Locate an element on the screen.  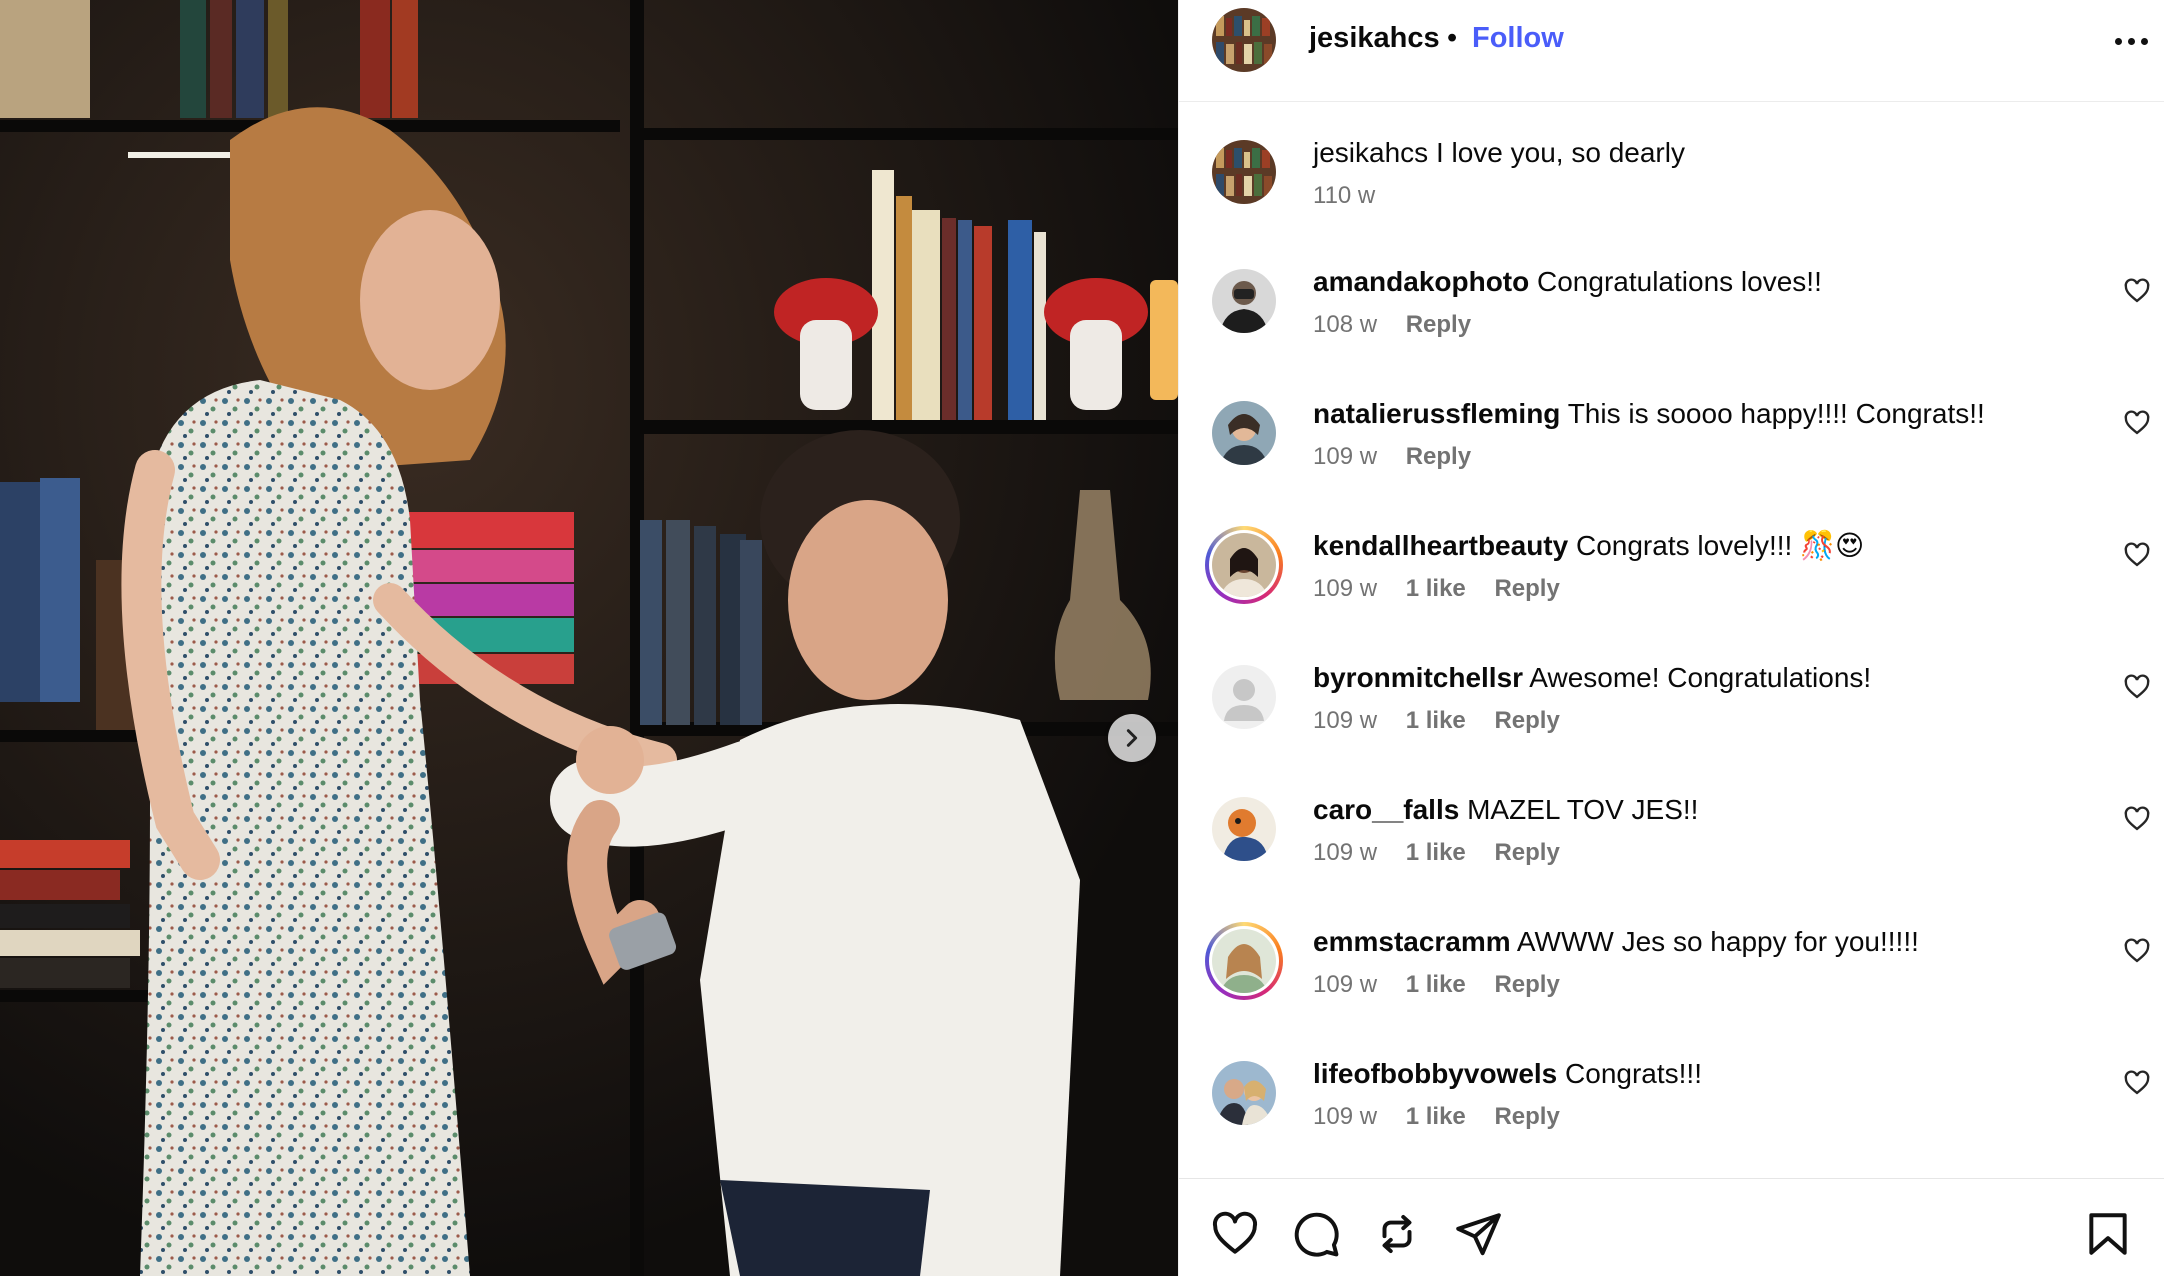
couple-photo-avatar is located at coordinates (1244, 1093).